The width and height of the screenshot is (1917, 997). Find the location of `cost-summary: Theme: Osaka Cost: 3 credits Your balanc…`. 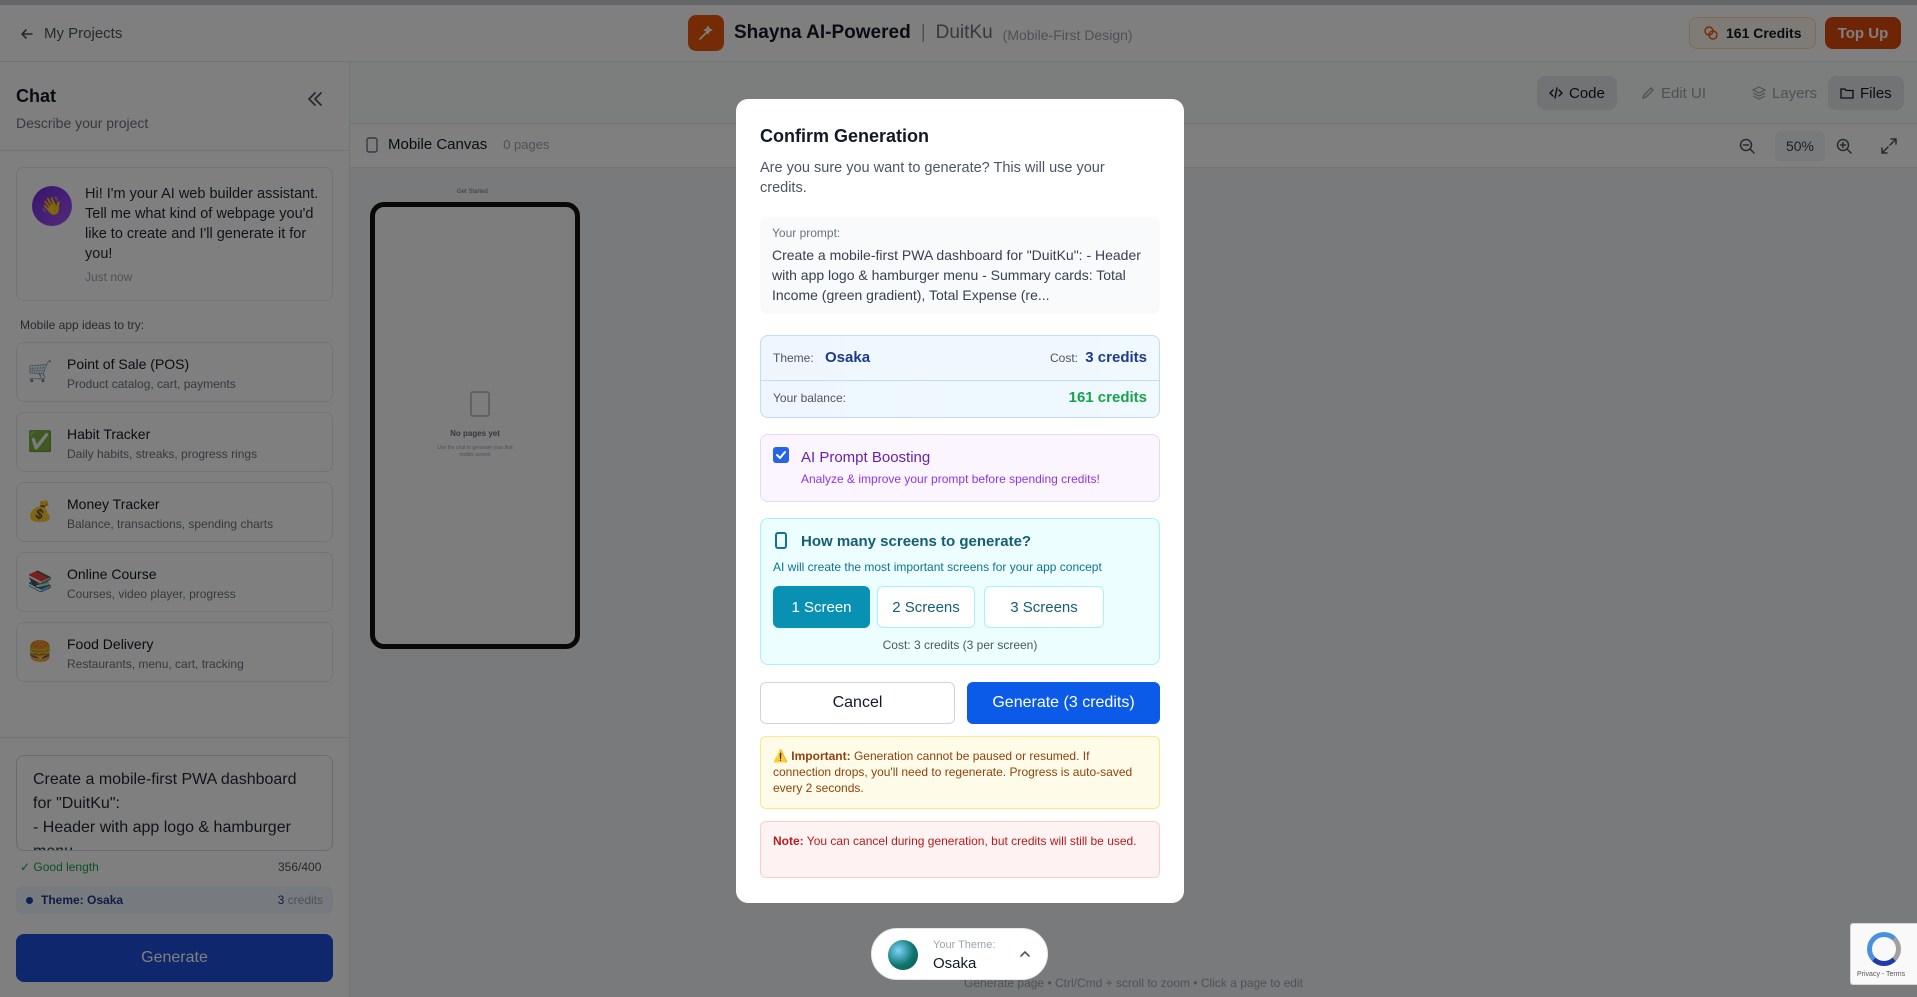

cost-summary: Theme: Osaka Cost: 3 credits Your balanc… is located at coordinates (960, 376).